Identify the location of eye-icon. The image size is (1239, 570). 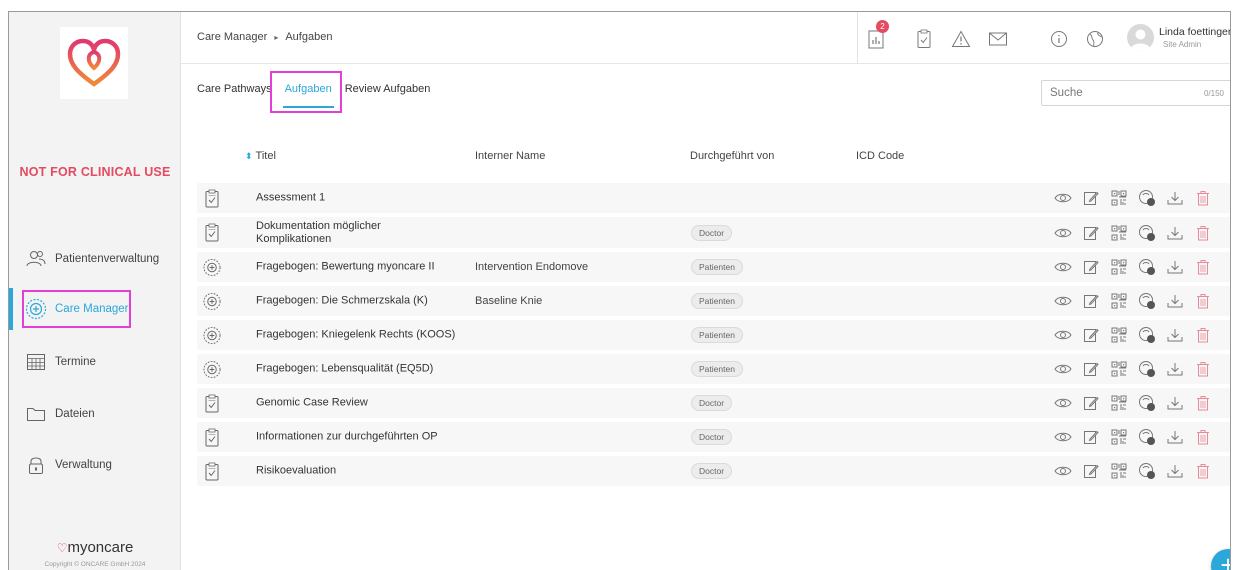
(1063, 437).